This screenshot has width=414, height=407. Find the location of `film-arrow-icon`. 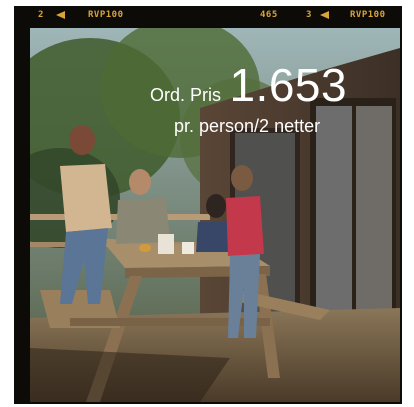

film-arrow-icon is located at coordinates (60, 15).